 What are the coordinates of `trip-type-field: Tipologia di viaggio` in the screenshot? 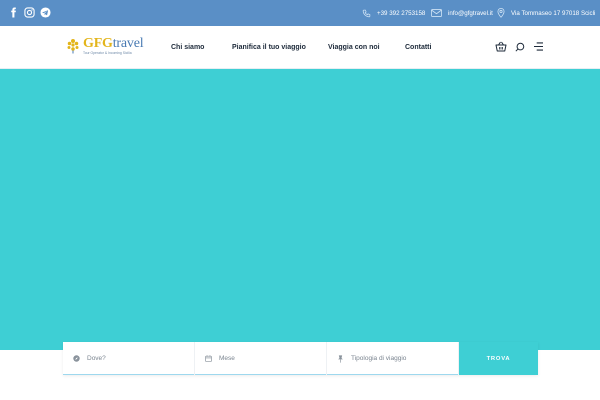 It's located at (393, 358).